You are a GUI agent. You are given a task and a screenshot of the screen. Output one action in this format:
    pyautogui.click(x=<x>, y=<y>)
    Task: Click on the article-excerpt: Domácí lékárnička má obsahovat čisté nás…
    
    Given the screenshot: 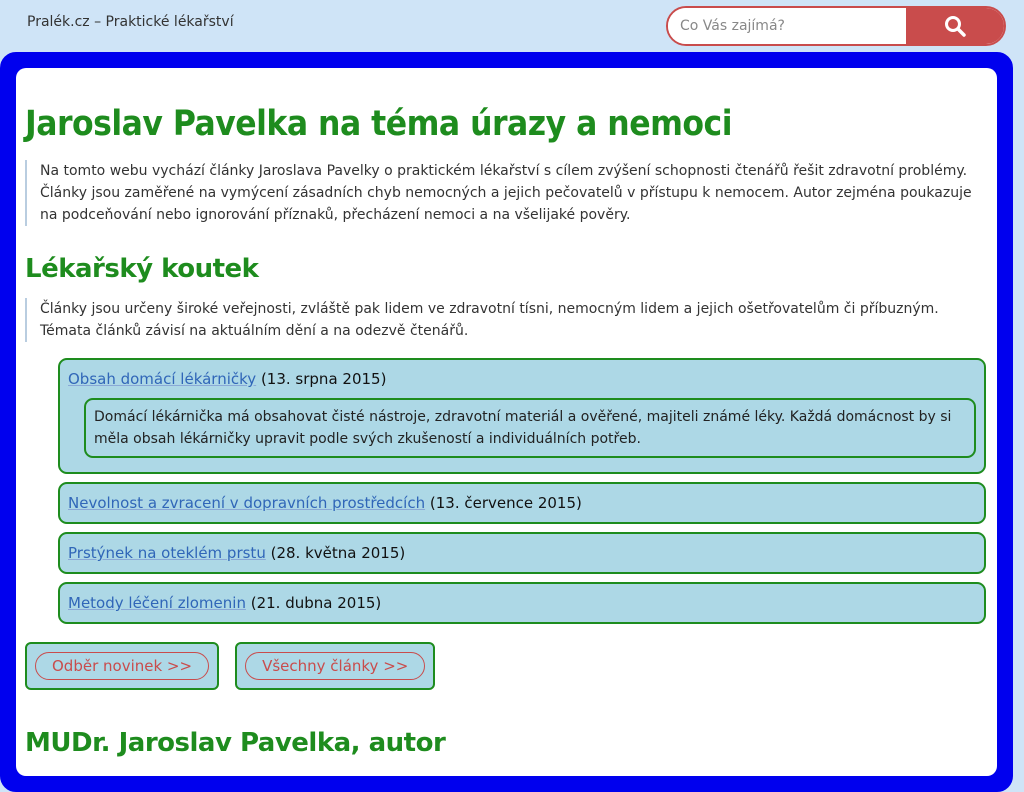 What is the action you would take?
    pyautogui.click(x=530, y=428)
    